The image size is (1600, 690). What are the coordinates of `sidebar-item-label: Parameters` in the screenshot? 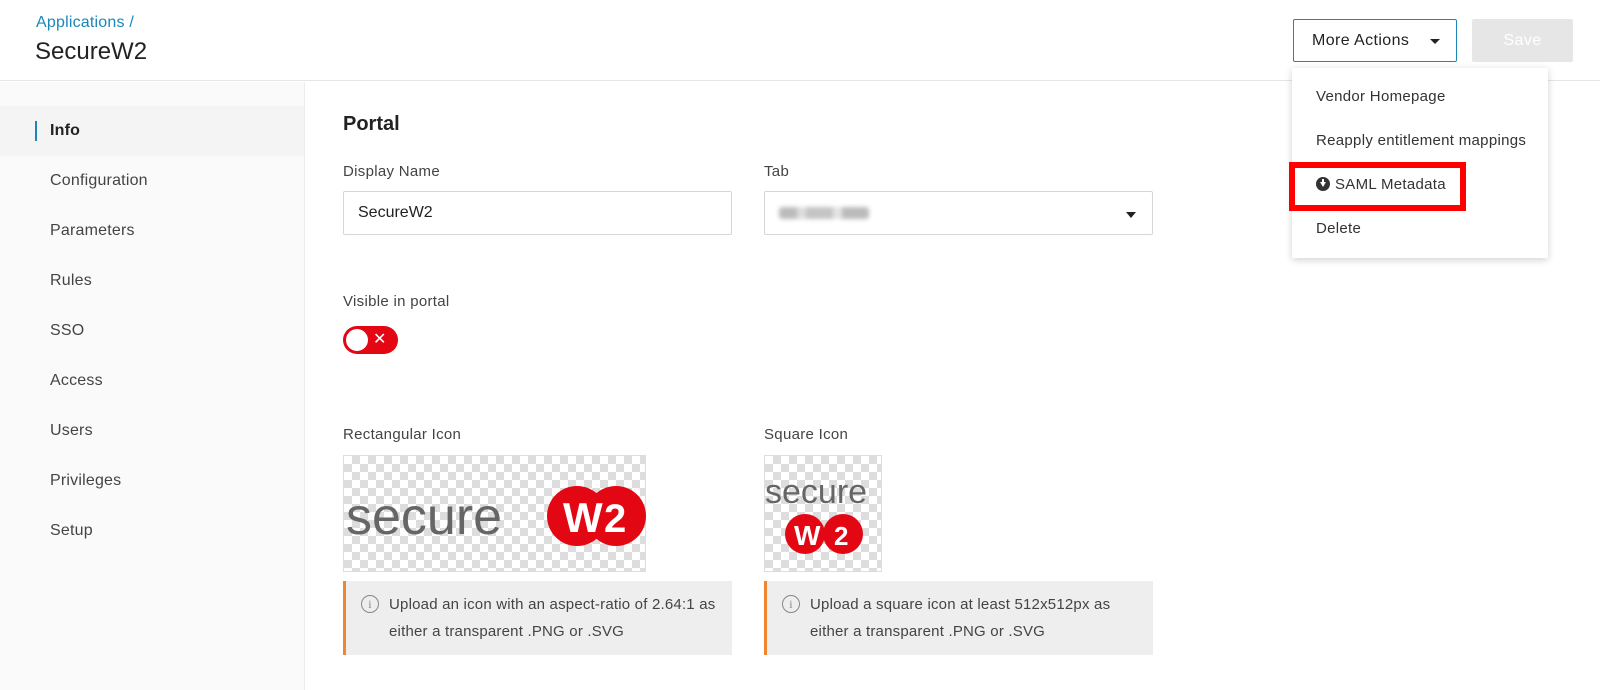 It's located at (92, 230).